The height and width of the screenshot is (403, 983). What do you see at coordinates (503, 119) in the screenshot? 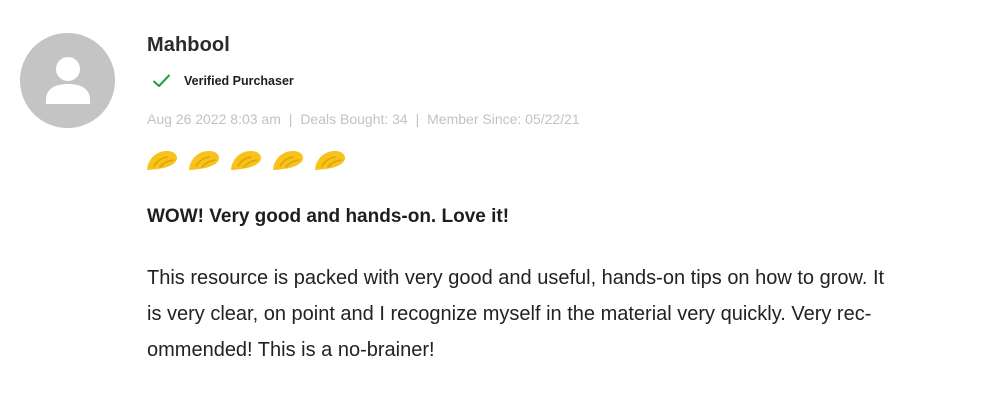
I see `member-since: Member Since: 05/22/21` at bounding box center [503, 119].